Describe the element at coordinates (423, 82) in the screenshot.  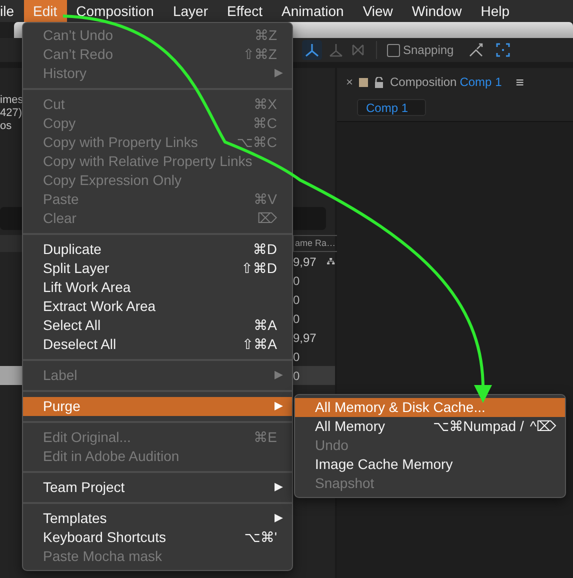
I see `panel-title: Composition` at that location.